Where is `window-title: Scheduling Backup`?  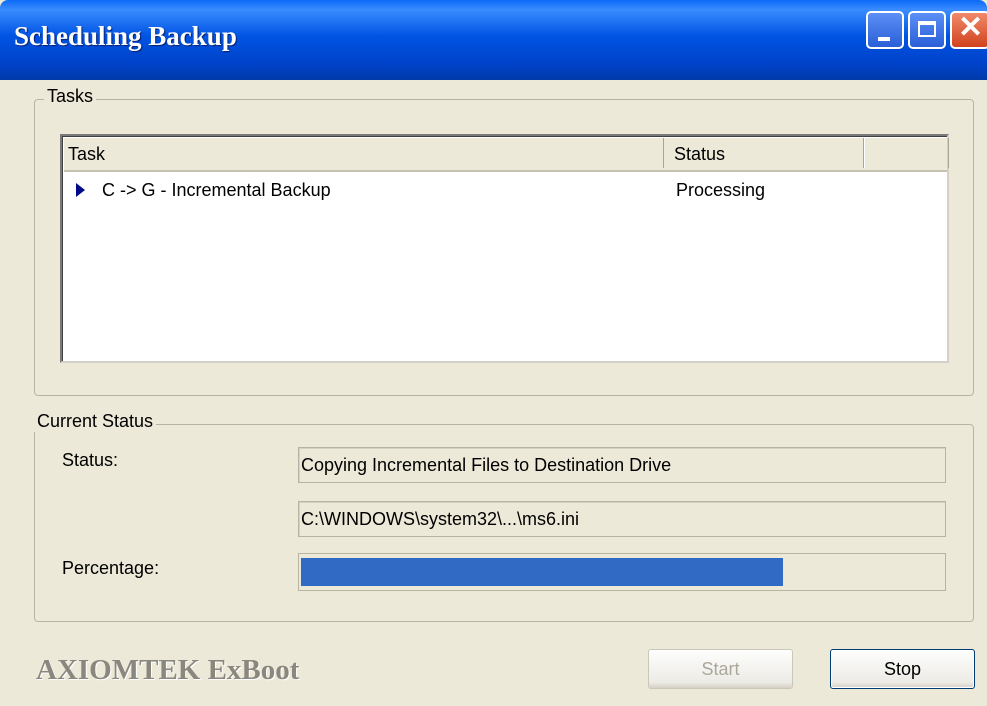
window-title: Scheduling Backup is located at coordinates (125, 36).